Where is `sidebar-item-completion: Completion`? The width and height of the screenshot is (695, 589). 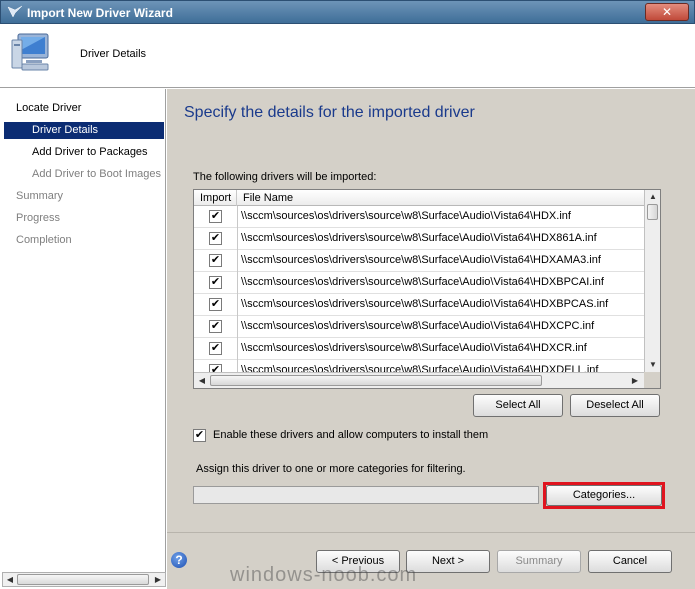 sidebar-item-completion: Completion is located at coordinates (84, 240).